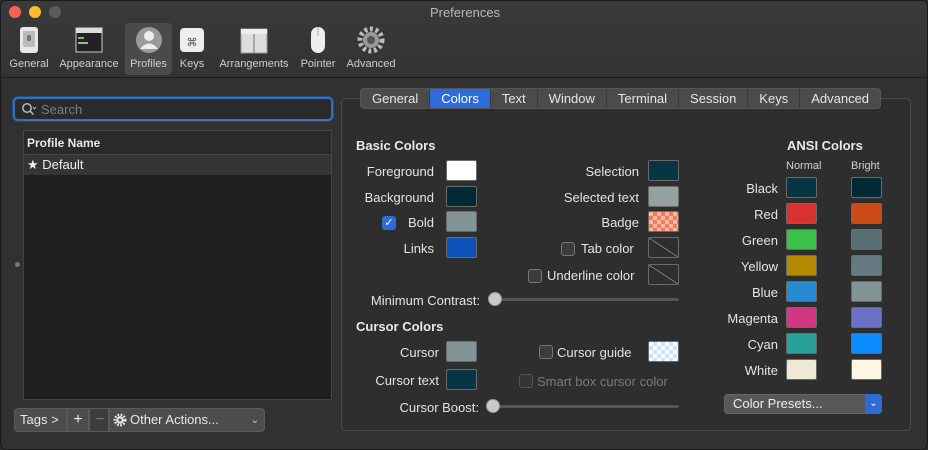 The image size is (928, 450). What do you see at coordinates (602, 381) in the screenshot?
I see `smart-box-cursor-label: Smart box cursor color` at bounding box center [602, 381].